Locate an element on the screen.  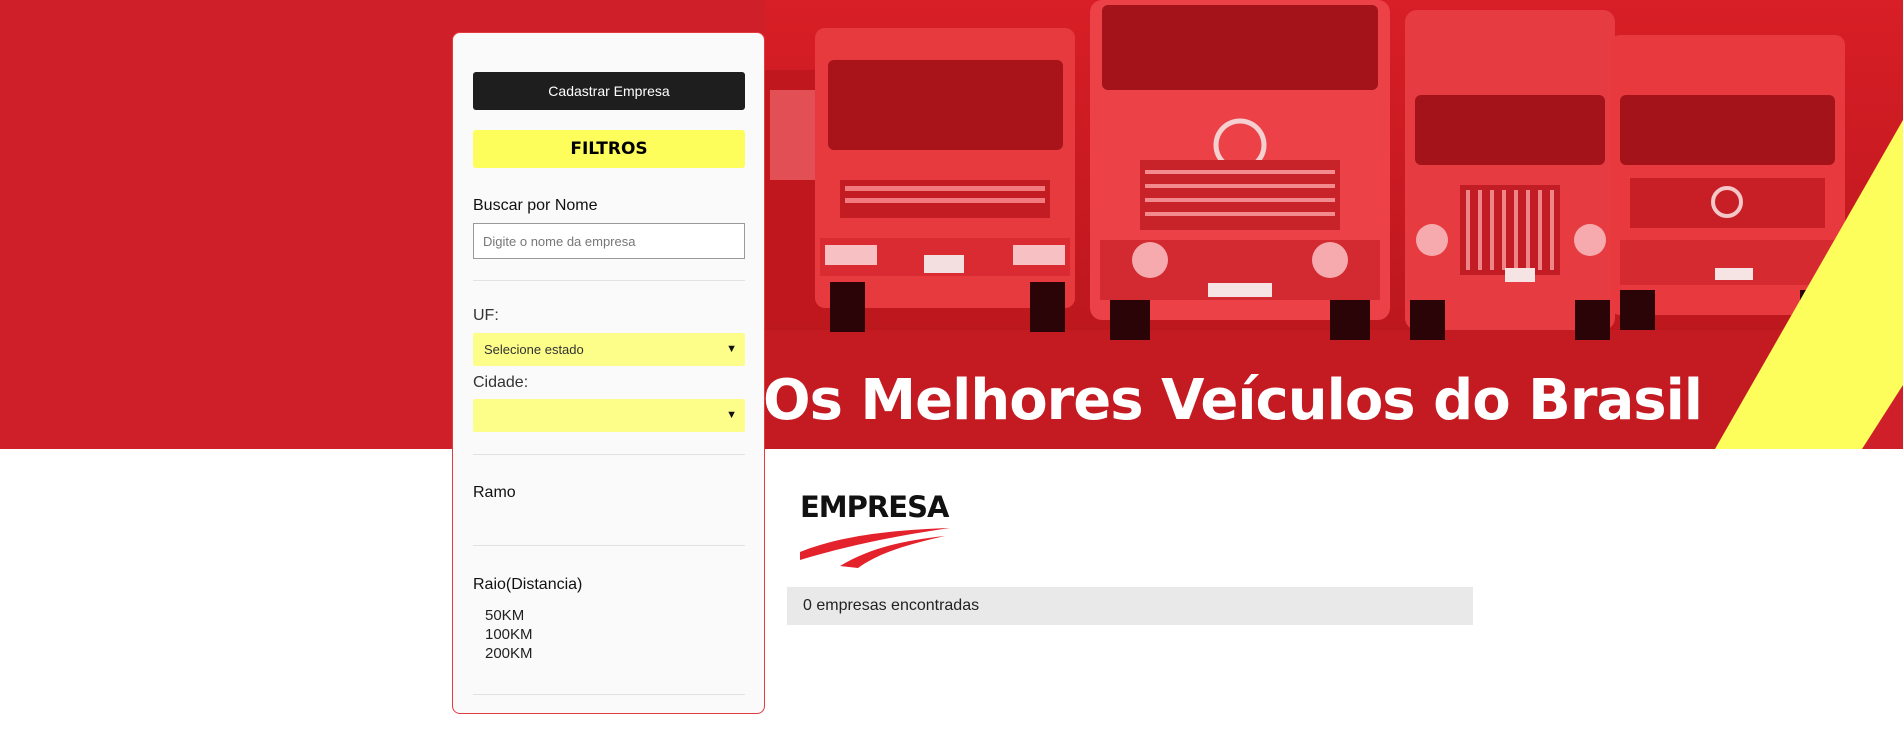
city-label: Cidade: is located at coordinates (501, 382).